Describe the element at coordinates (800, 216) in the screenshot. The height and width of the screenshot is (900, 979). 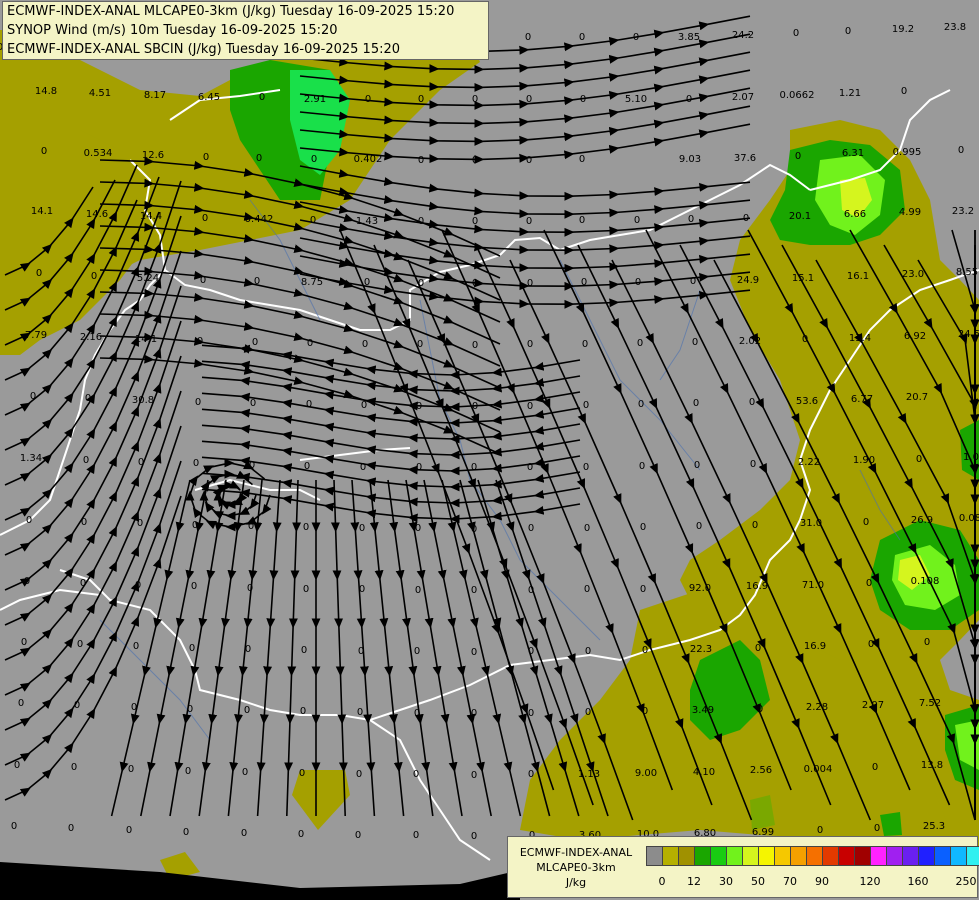
I see `cin-value: 20.1` at that location.